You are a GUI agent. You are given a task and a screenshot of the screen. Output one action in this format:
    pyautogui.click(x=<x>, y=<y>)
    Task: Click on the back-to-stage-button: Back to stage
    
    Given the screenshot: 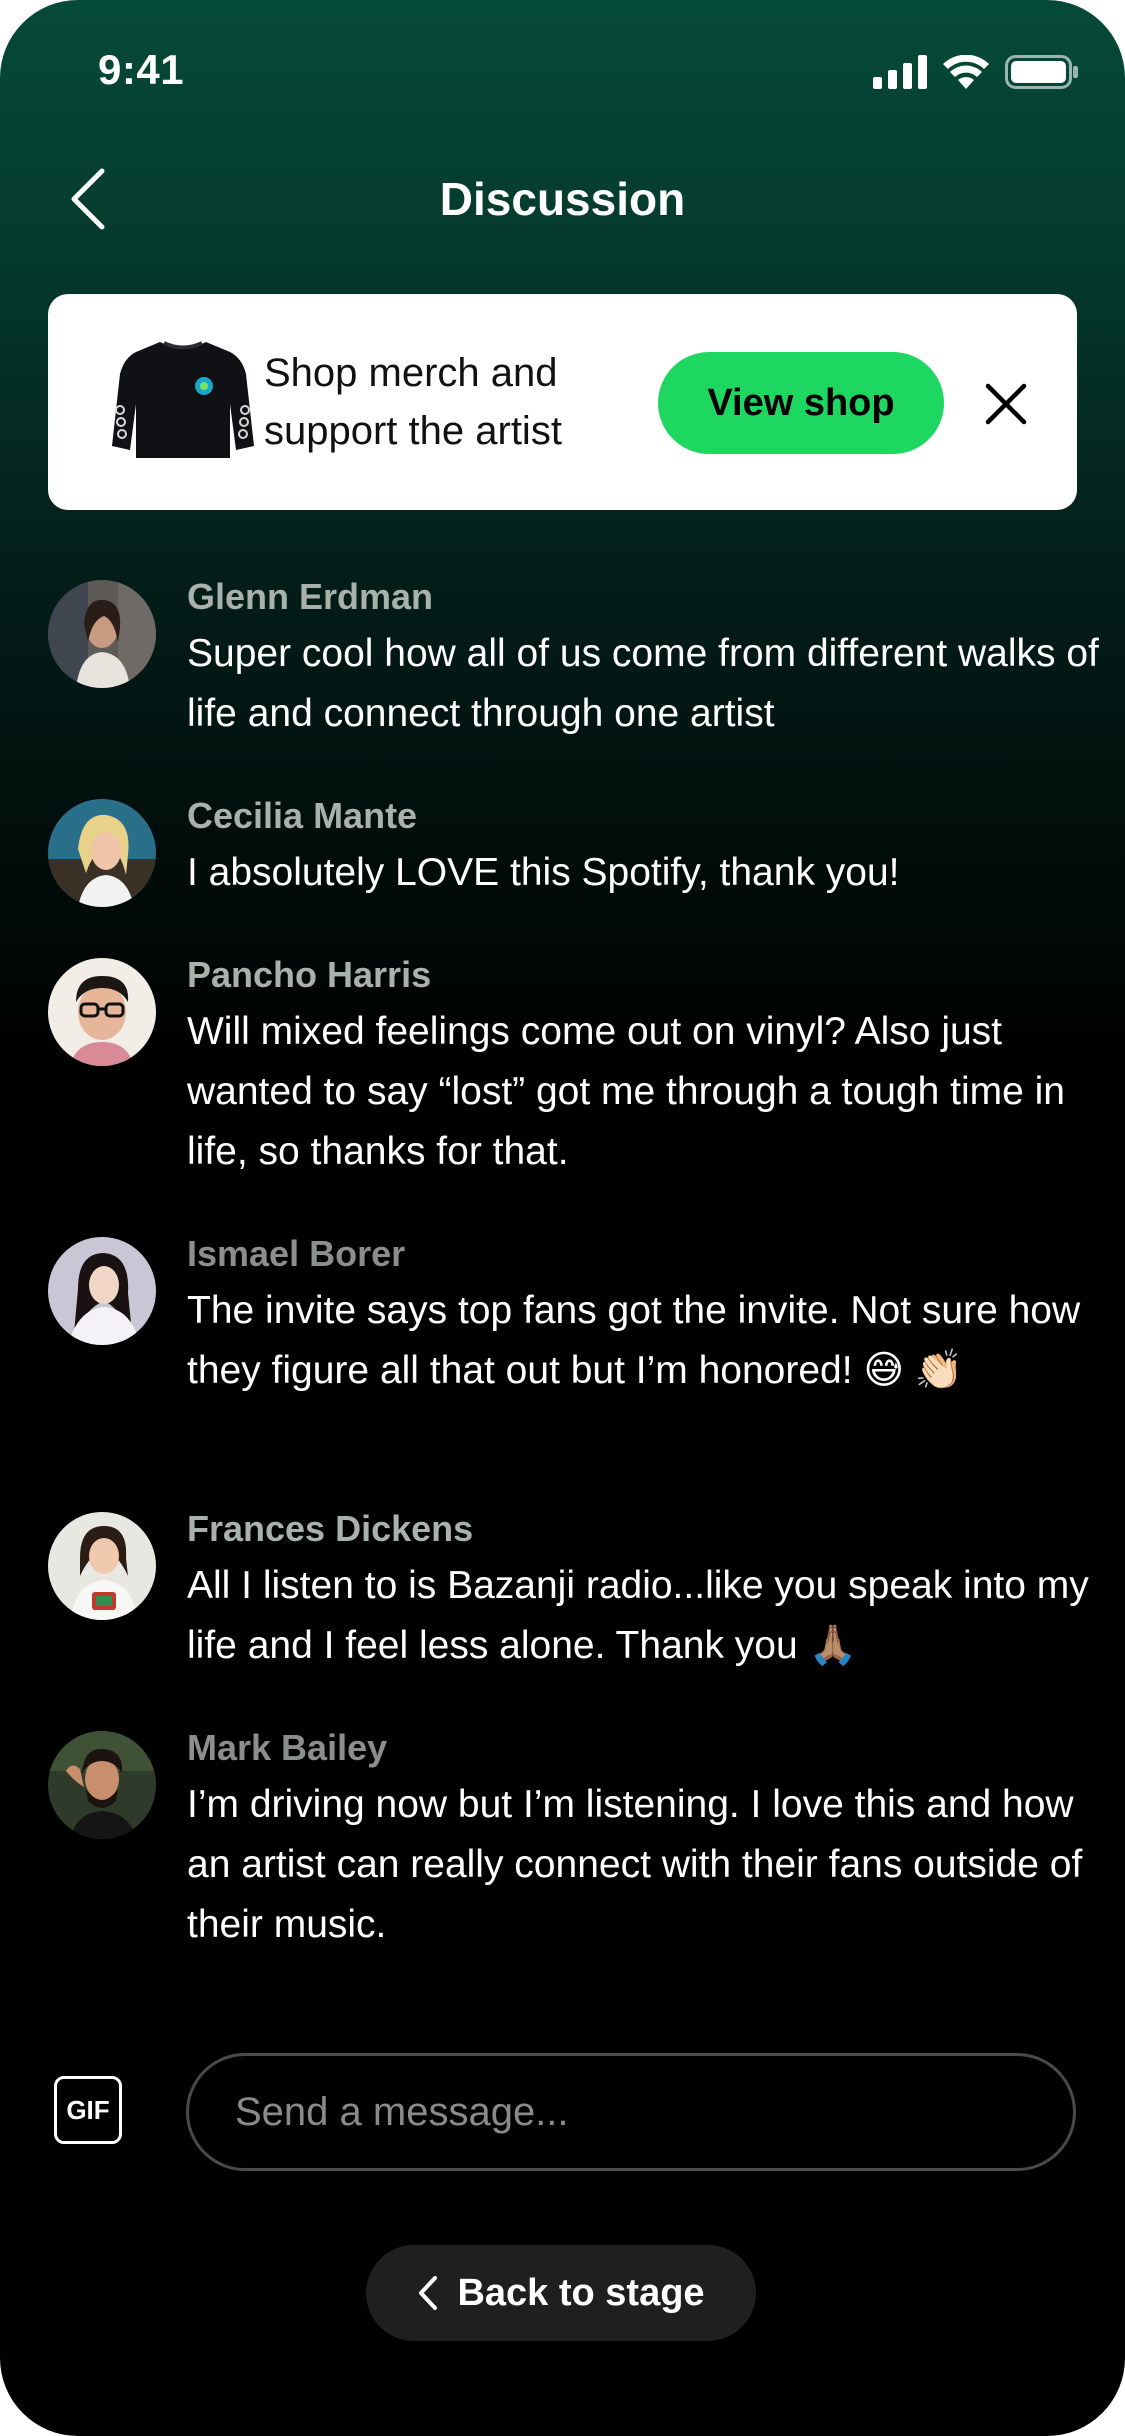 What is the action you would take?
    pyautogui.click(x=561, y=2293)
    